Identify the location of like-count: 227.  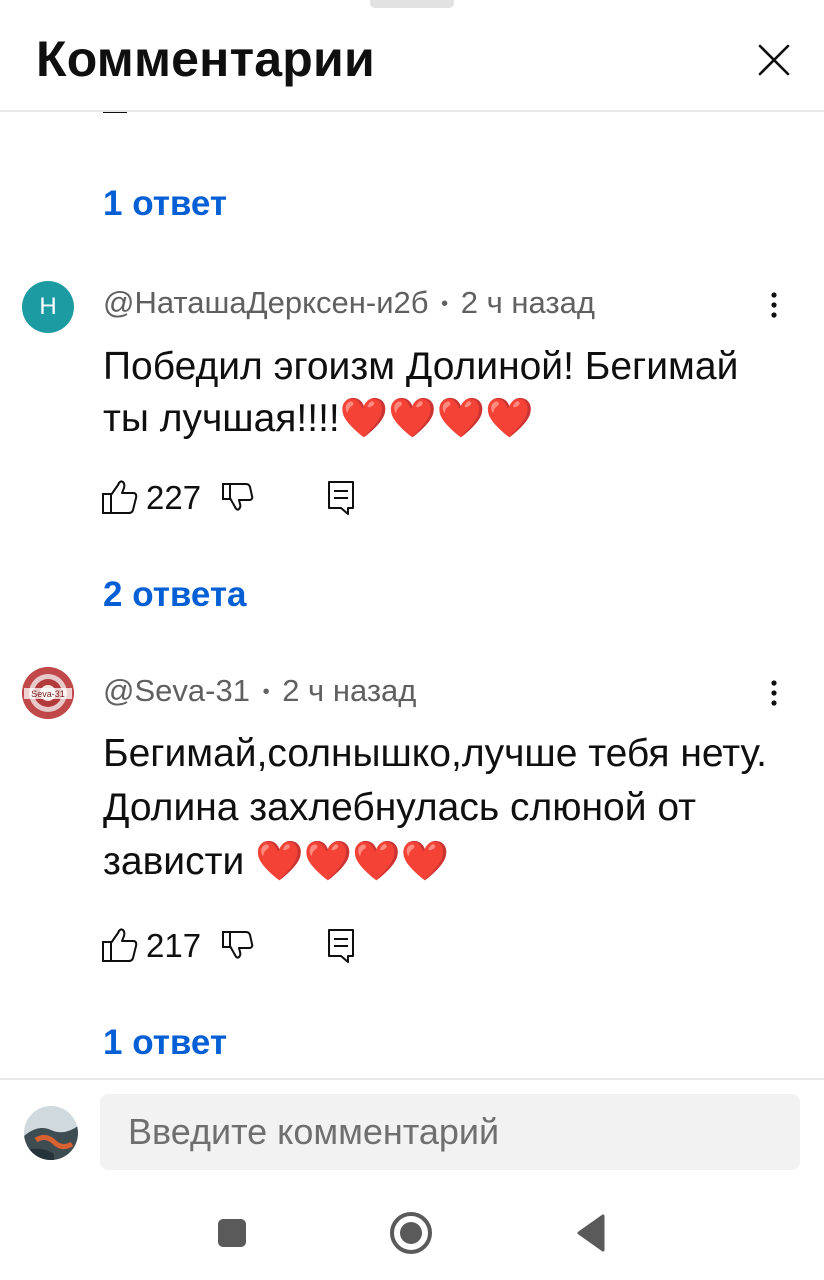
(174, 497).